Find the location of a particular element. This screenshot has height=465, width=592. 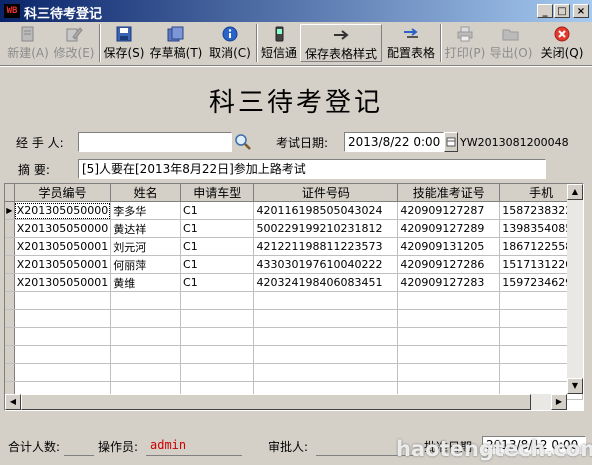

table-cell: 421221198811223573 is located at coordinates (326, 246).